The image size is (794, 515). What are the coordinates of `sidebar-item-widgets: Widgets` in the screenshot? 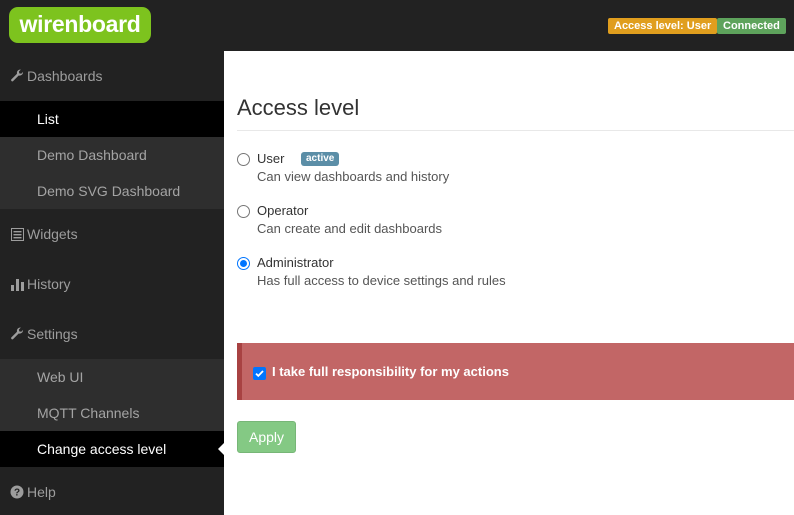 It's located at (112, 234).